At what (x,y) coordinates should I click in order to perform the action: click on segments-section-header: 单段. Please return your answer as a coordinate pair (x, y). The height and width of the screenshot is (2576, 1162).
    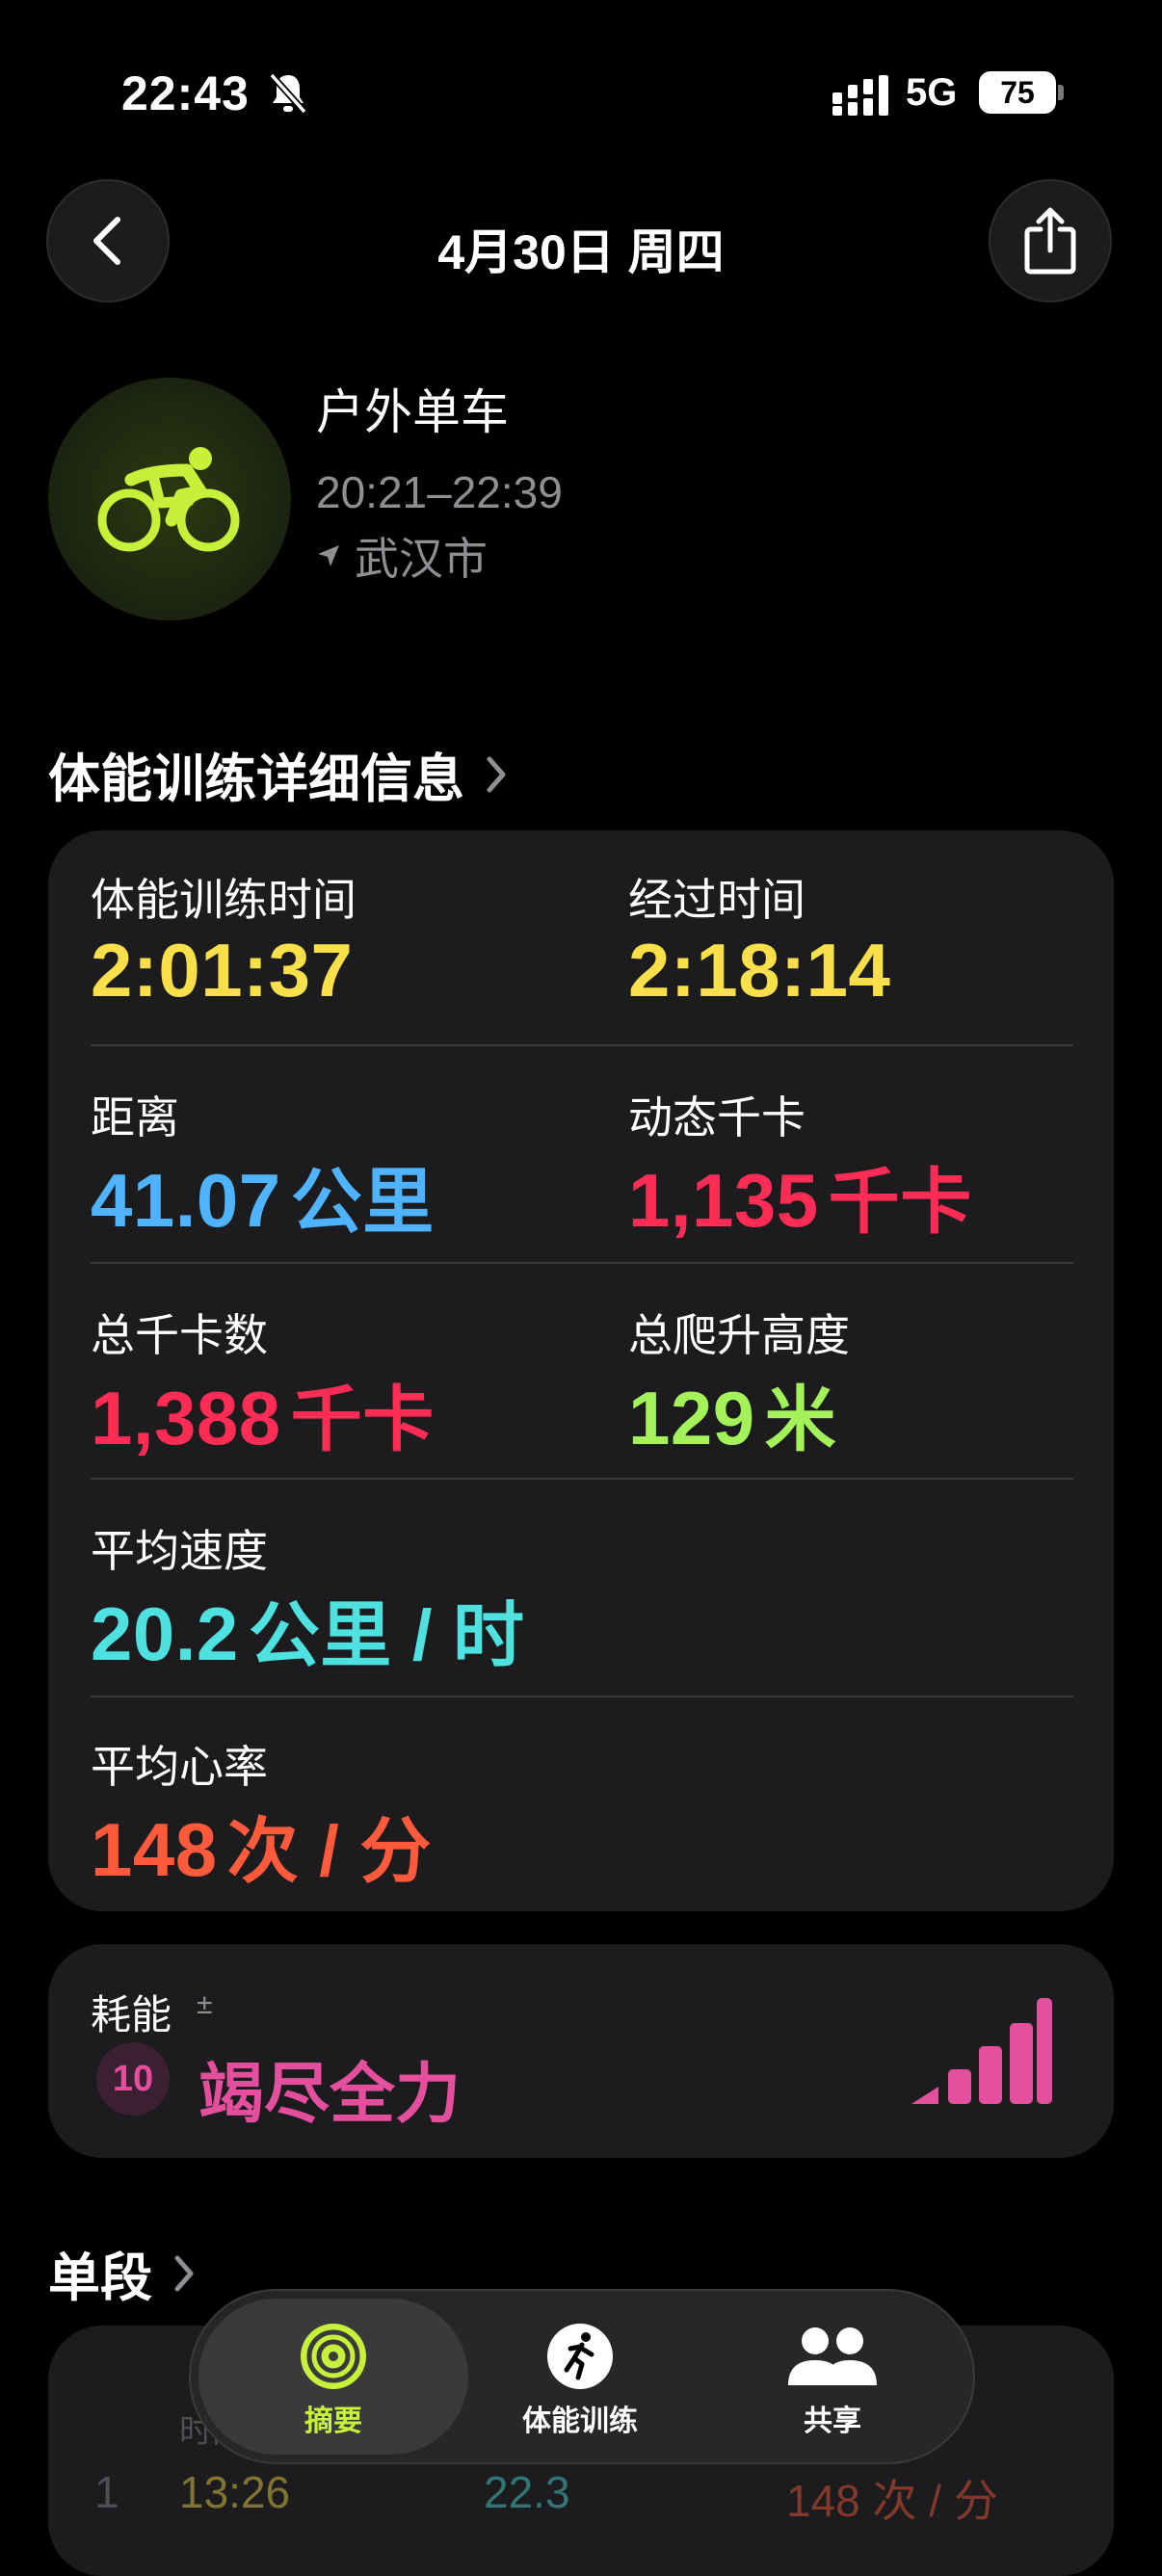
    Looking at the image, I should click on (122, 2273).